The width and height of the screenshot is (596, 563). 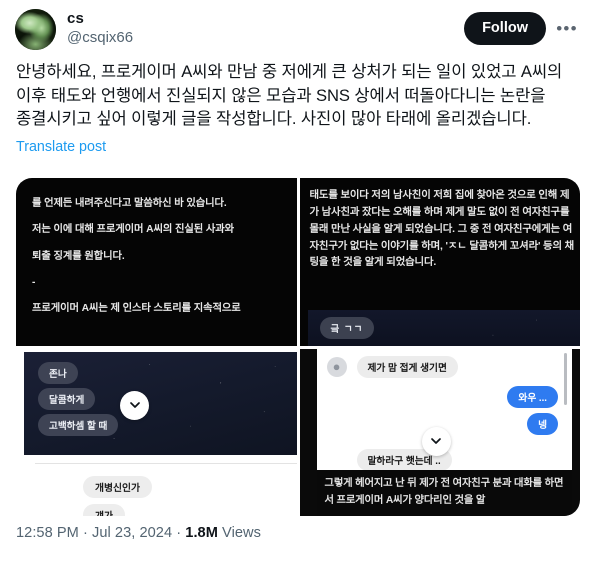 I want to click on tweet-metadata: 12:58 PM · Jul 23, 2024 · 1.8M Views, so click(x=138, y=533).